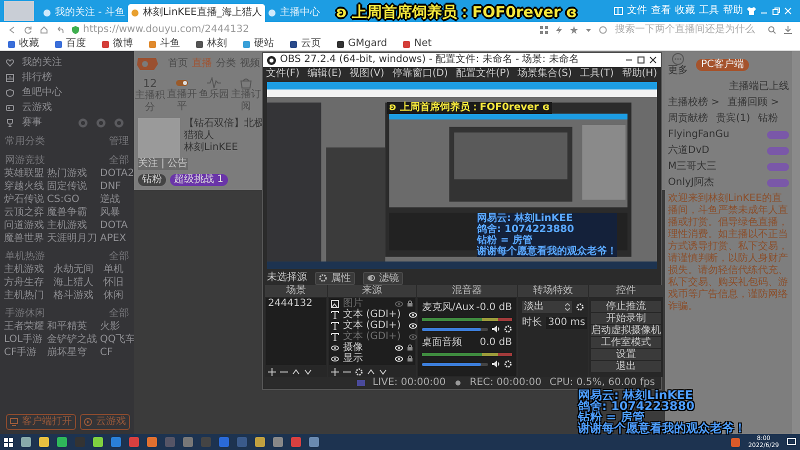  What do you see at coordinates (12, 30) in the screenshot?
I see `back-icon` at bounding box center [12, 30].